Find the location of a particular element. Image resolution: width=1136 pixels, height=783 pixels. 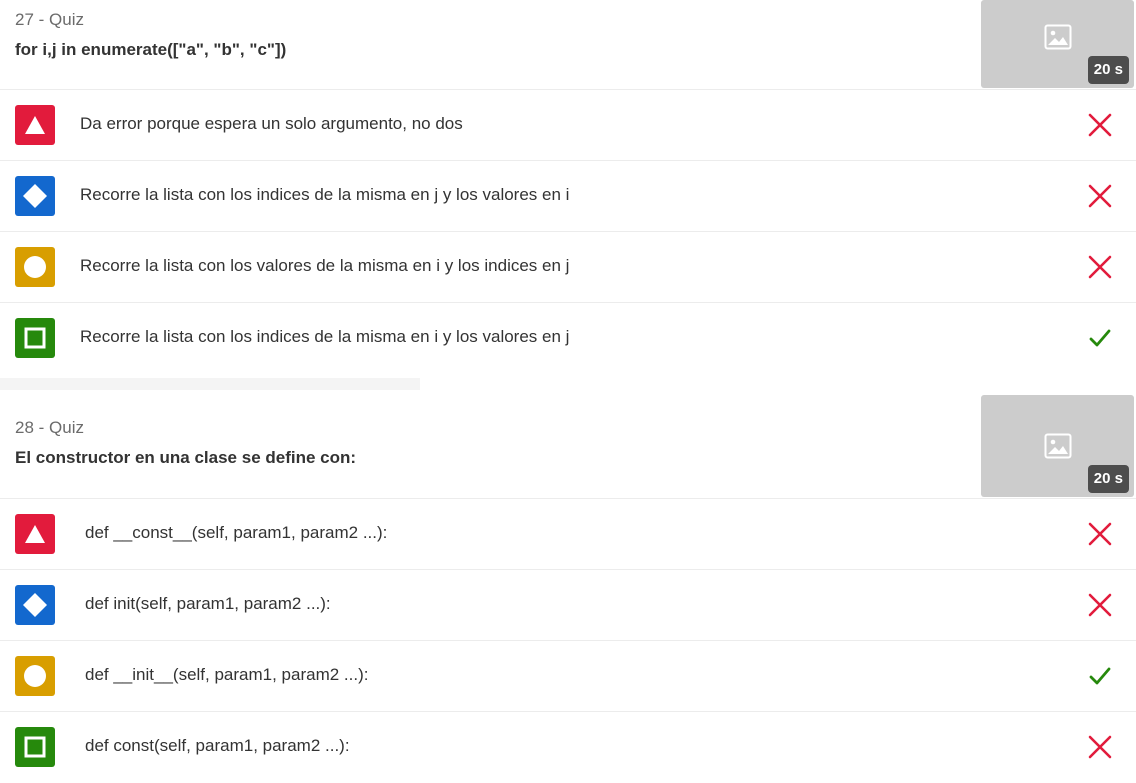

question-divider is located at coordinates (568, 384).